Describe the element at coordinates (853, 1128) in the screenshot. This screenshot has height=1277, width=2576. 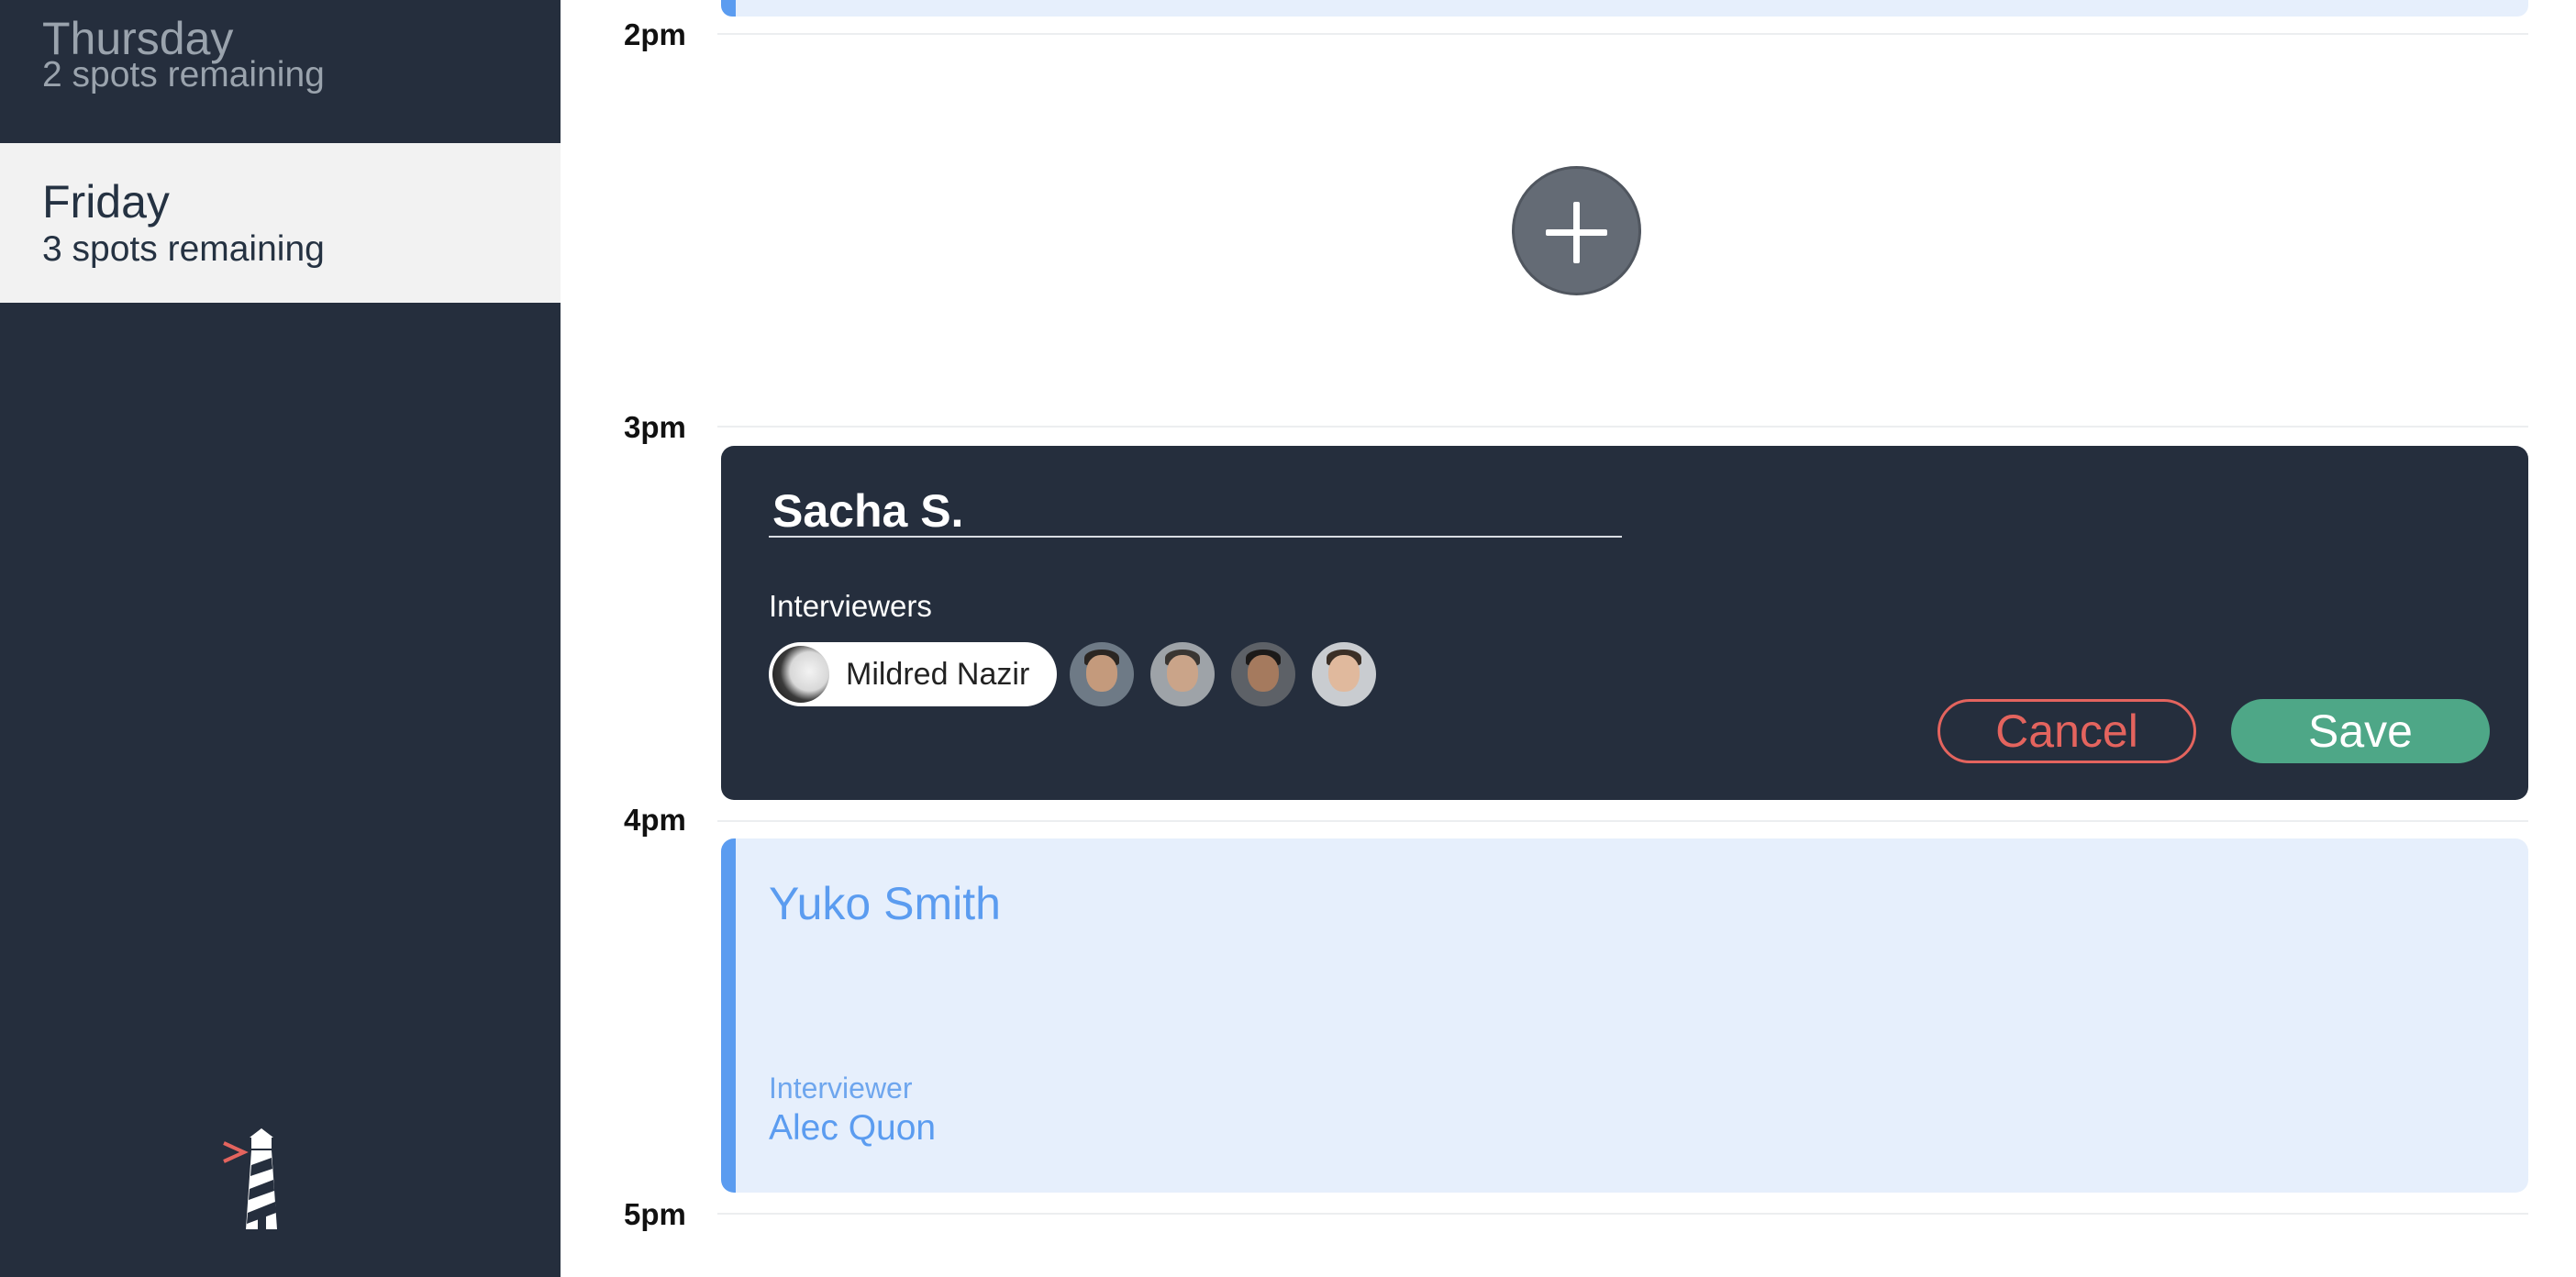
I see `slot-interviewer-name: Alec Quon` at that location.